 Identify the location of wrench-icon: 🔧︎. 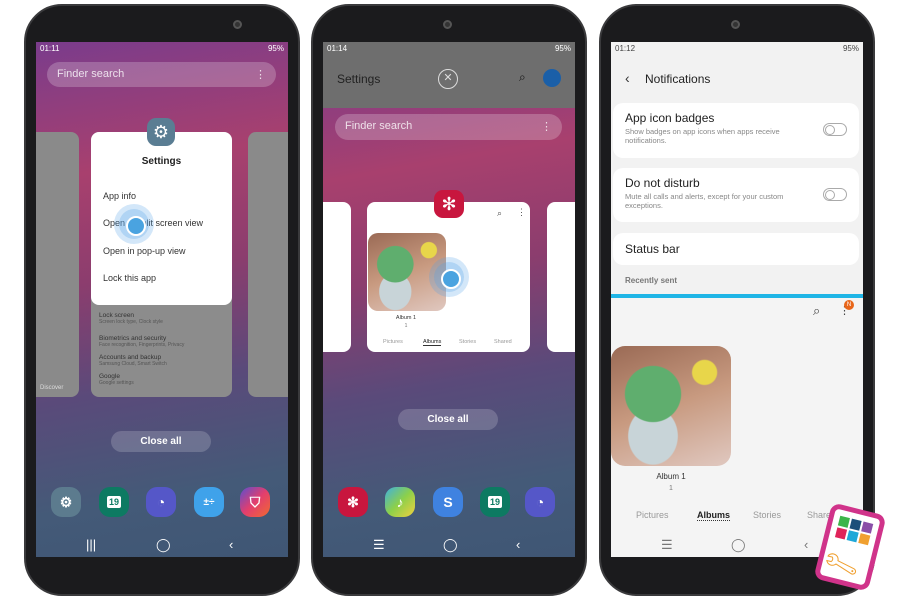
(840, 564).